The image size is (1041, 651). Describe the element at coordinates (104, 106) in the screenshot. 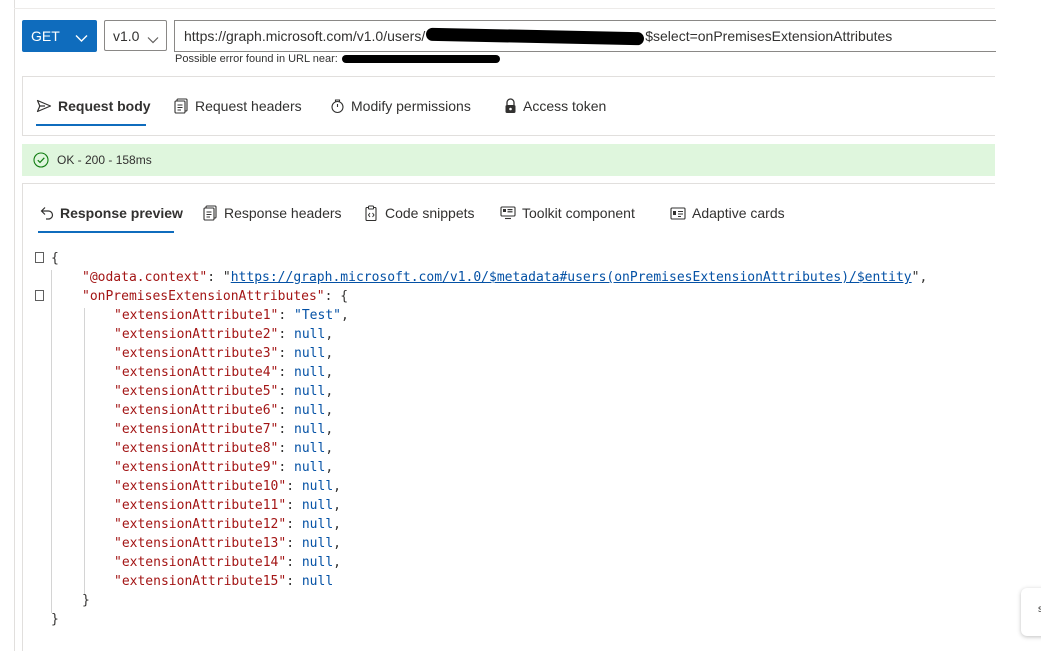

I see `tab-label: Request body` at that location.